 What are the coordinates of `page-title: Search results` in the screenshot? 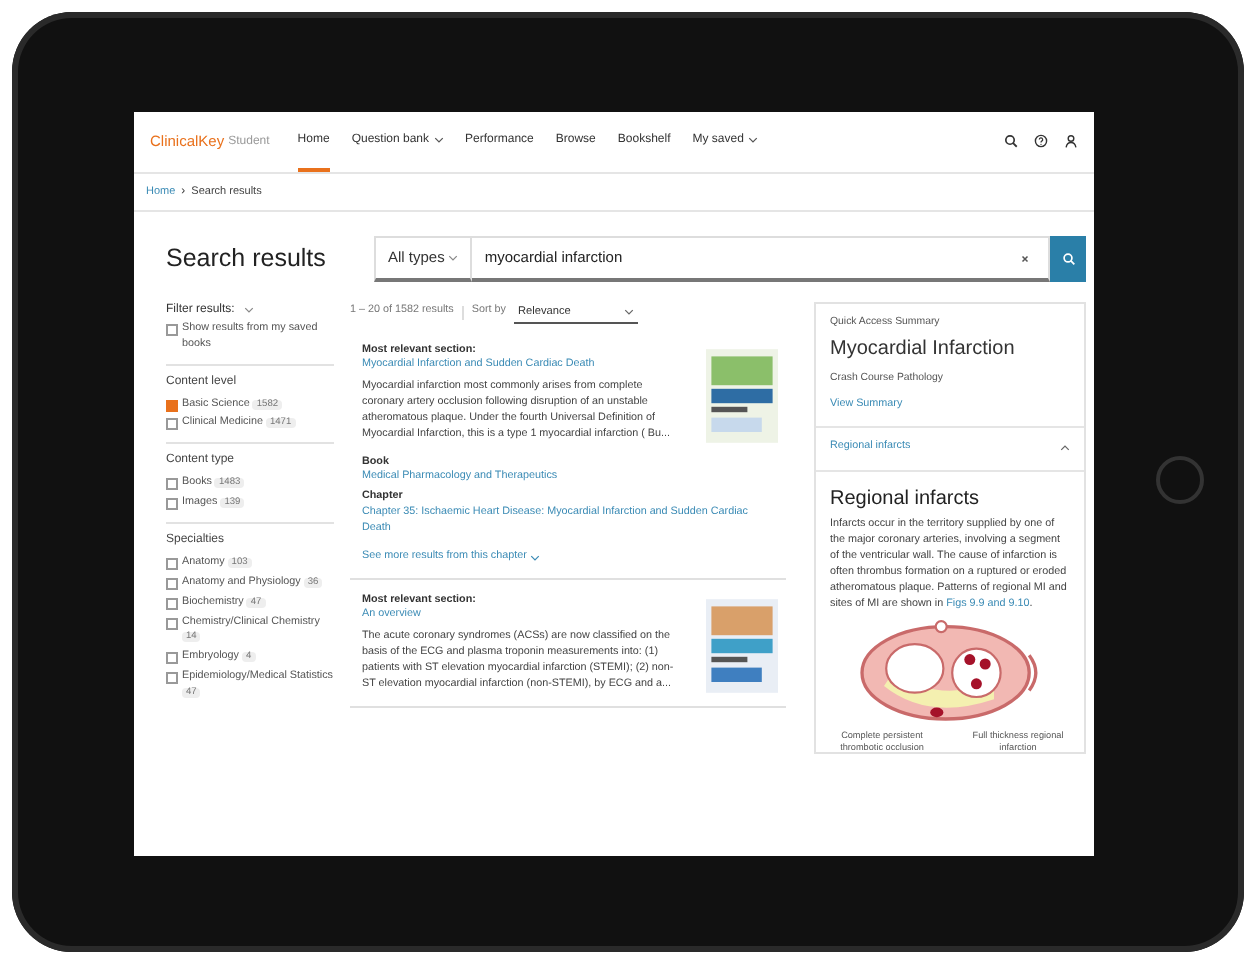 It's located at (247, 258).